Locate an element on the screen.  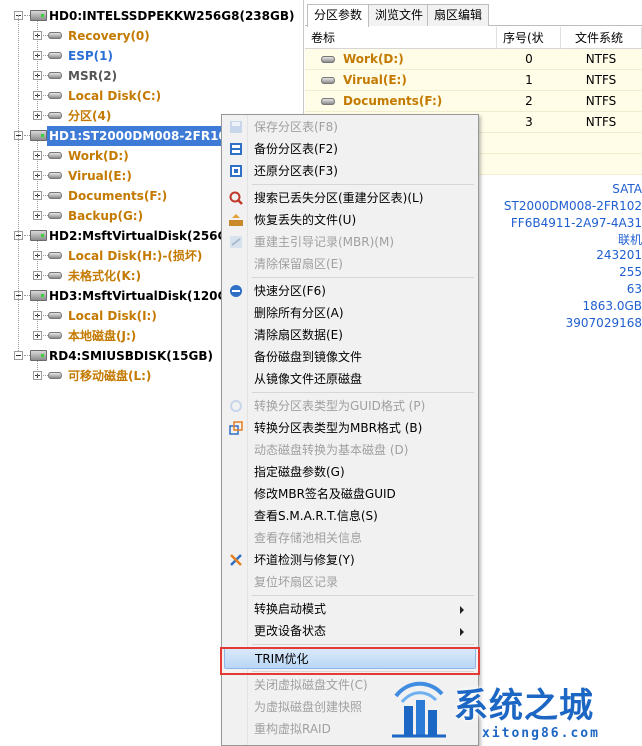
tree-disk-label: HD0:INTELSSDPEKKW256G8(238GB) is located at coordinates (171, 16).